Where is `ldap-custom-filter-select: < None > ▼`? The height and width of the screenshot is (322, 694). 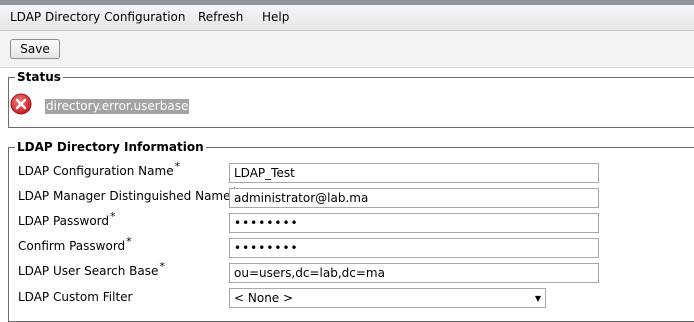 ldap-custom-filter-select: < None > ▼ is located at coordinates (387, 298).